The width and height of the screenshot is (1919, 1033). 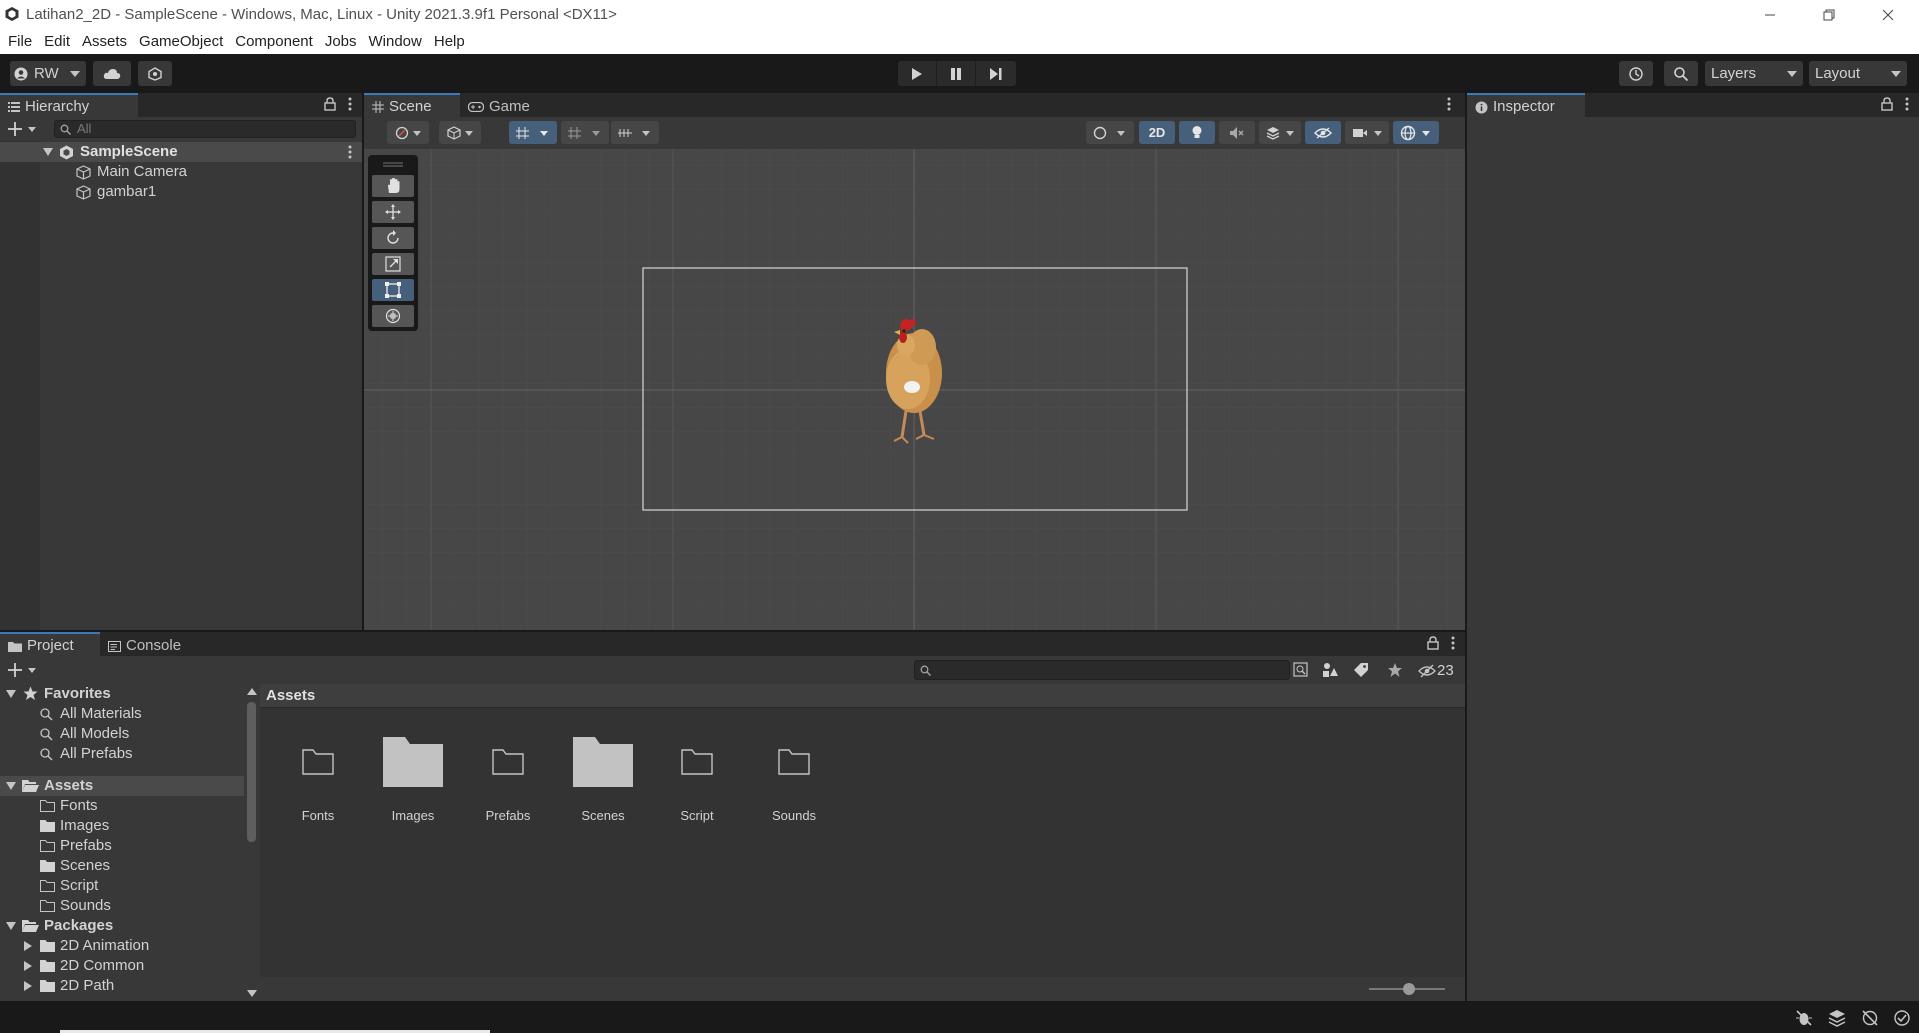 I want to click on debug-bug-icon, so click(x=1804, y=1018).